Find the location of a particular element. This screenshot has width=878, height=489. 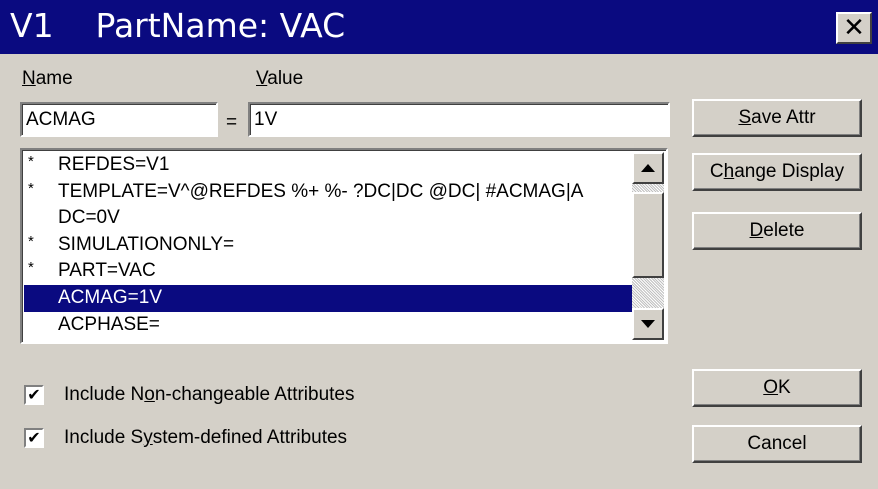

title-bar: V1 PartName: VAC ✕ is located at coordinates (439, 27).